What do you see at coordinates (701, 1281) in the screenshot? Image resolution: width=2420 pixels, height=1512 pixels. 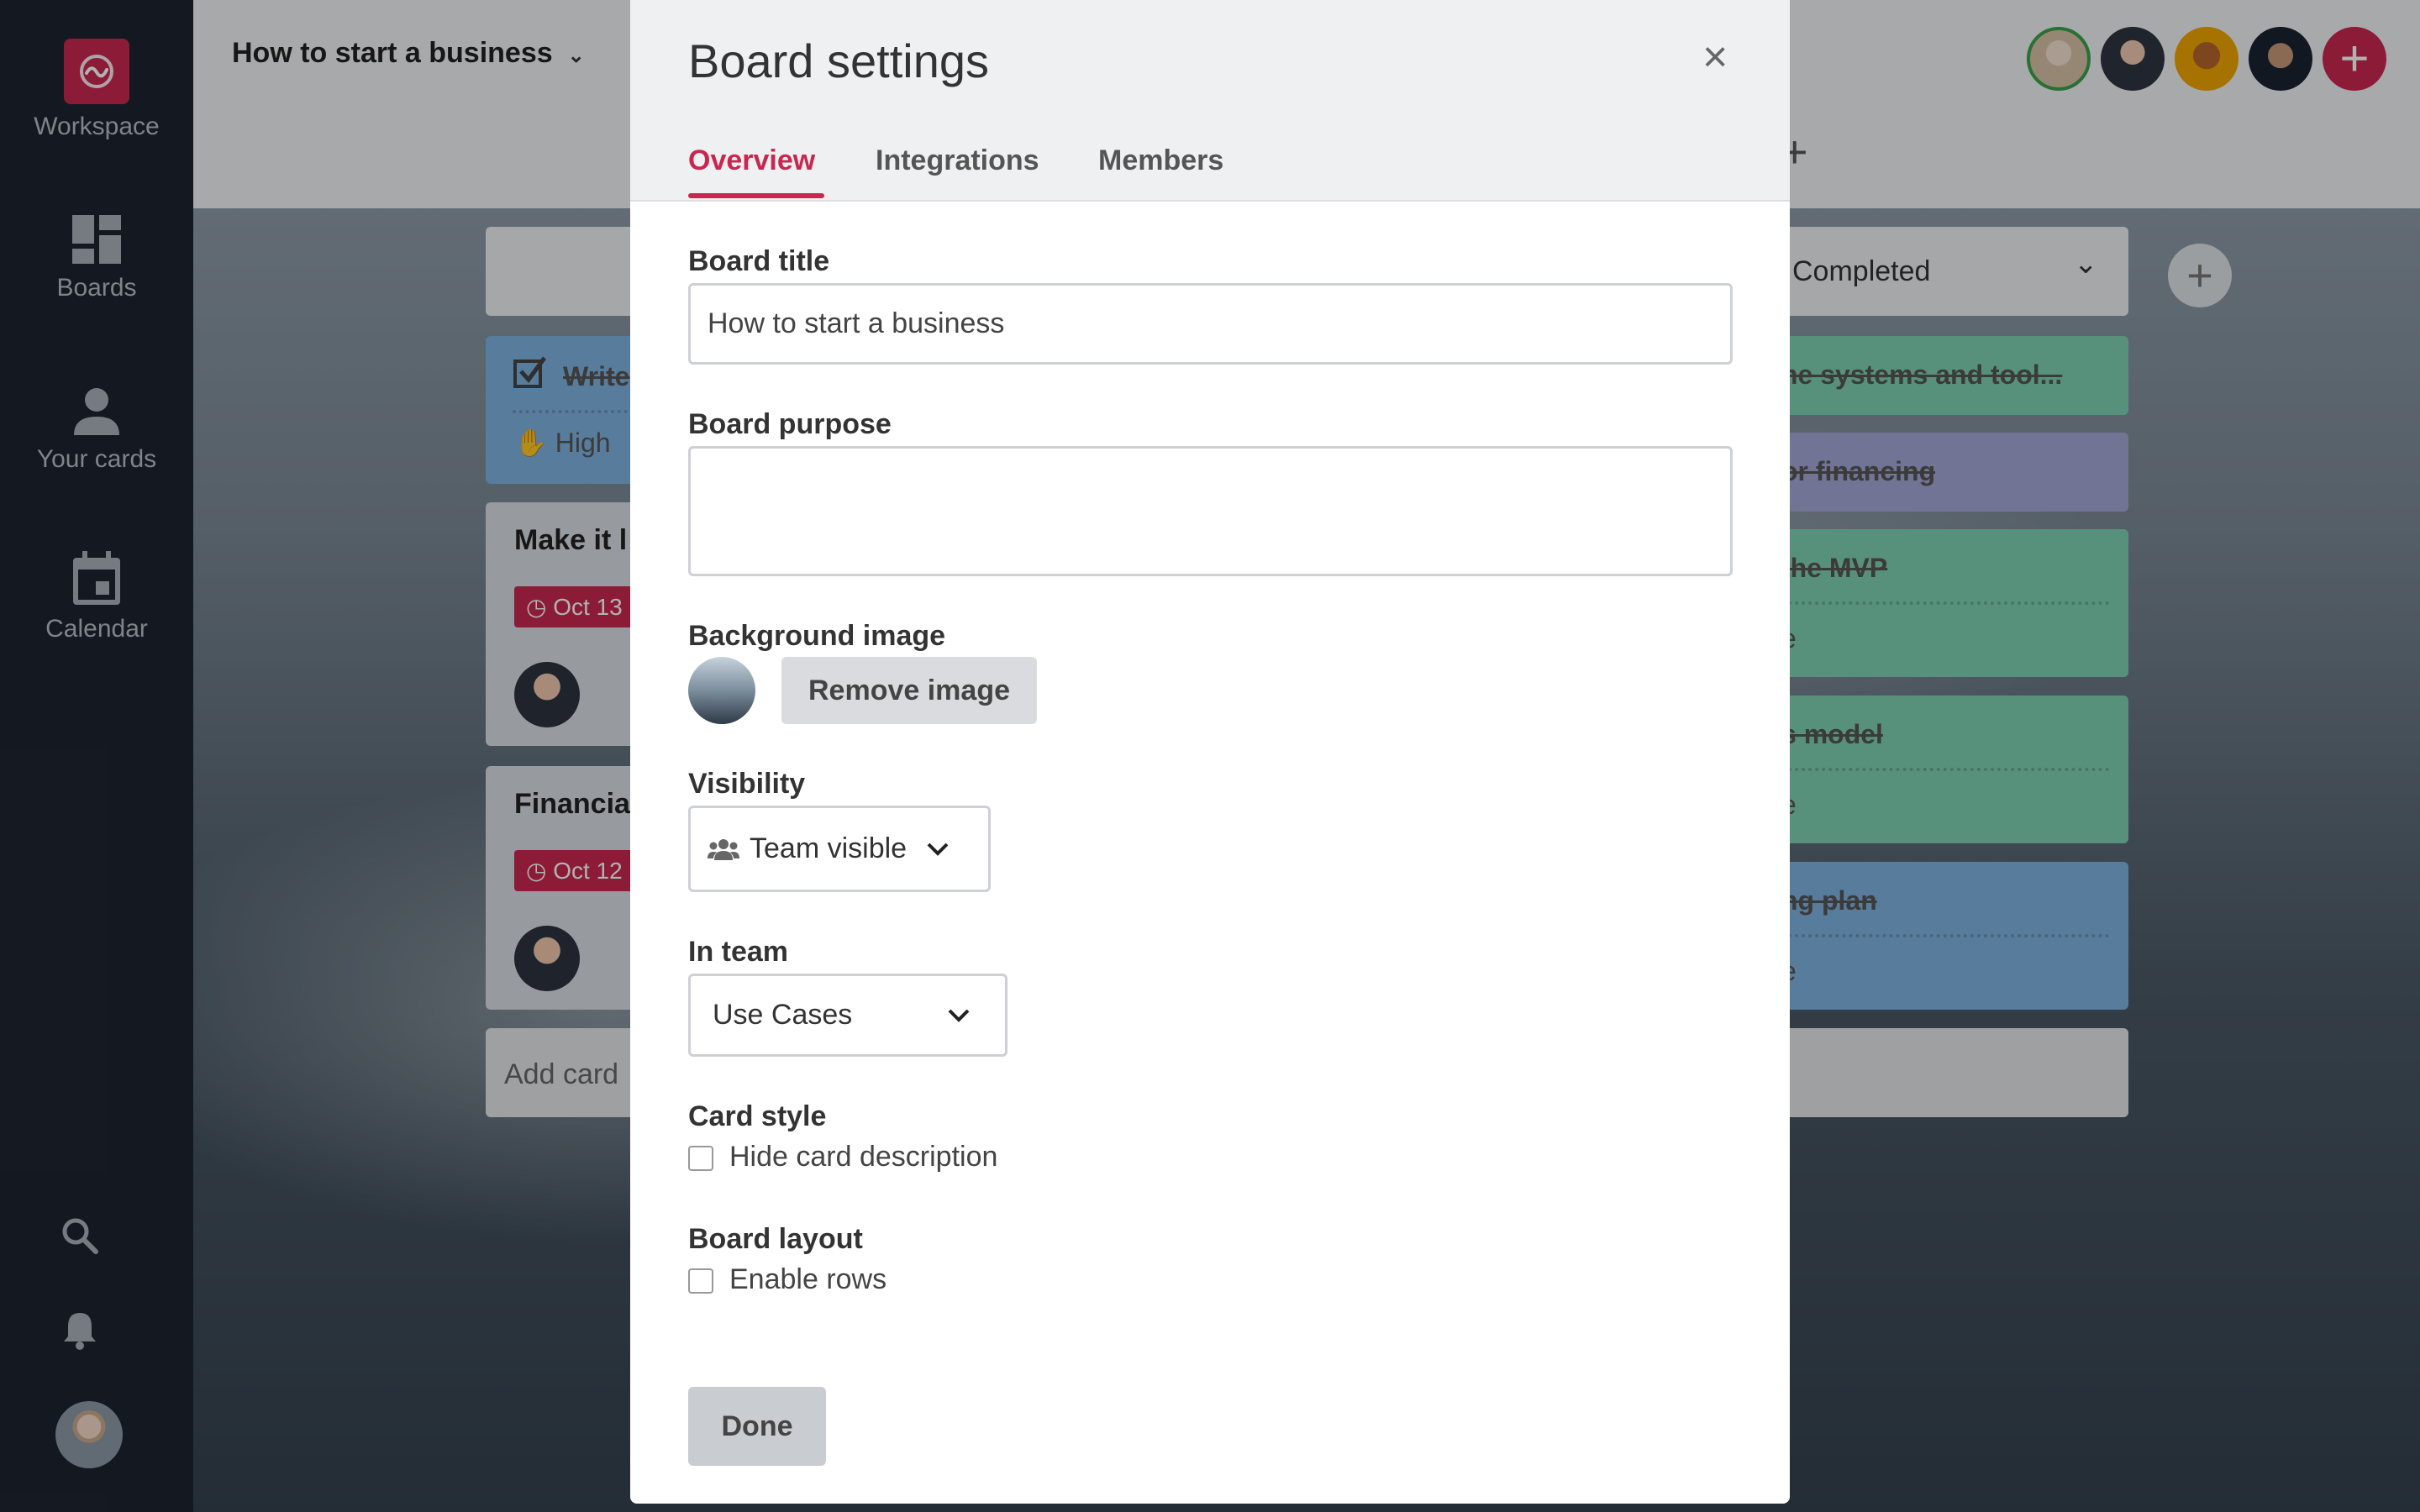 I see `enable-rows-checkbox` at bounding box center [701, 1281].